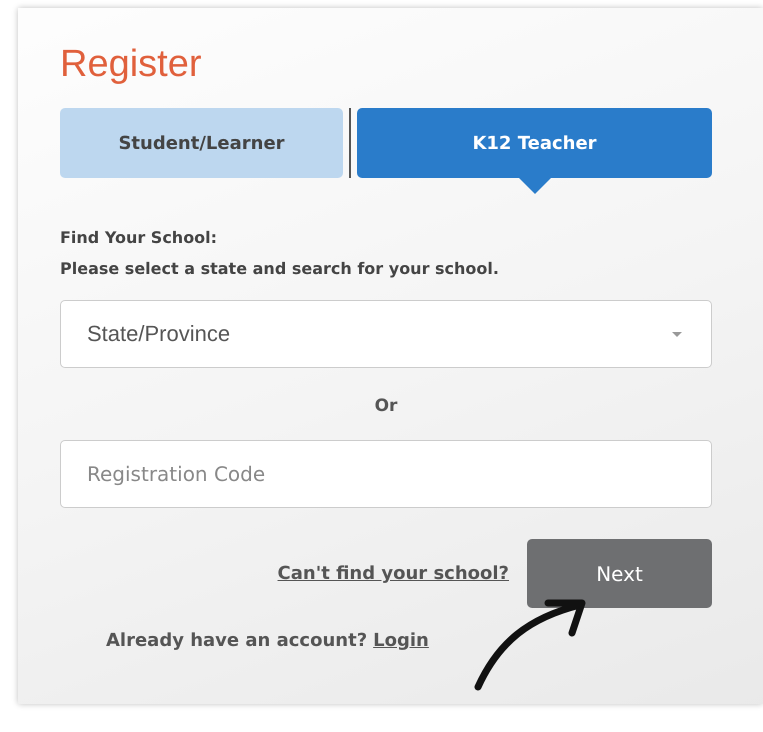  I want to click on instruction-text: Find Your School:, so click(139, 237).